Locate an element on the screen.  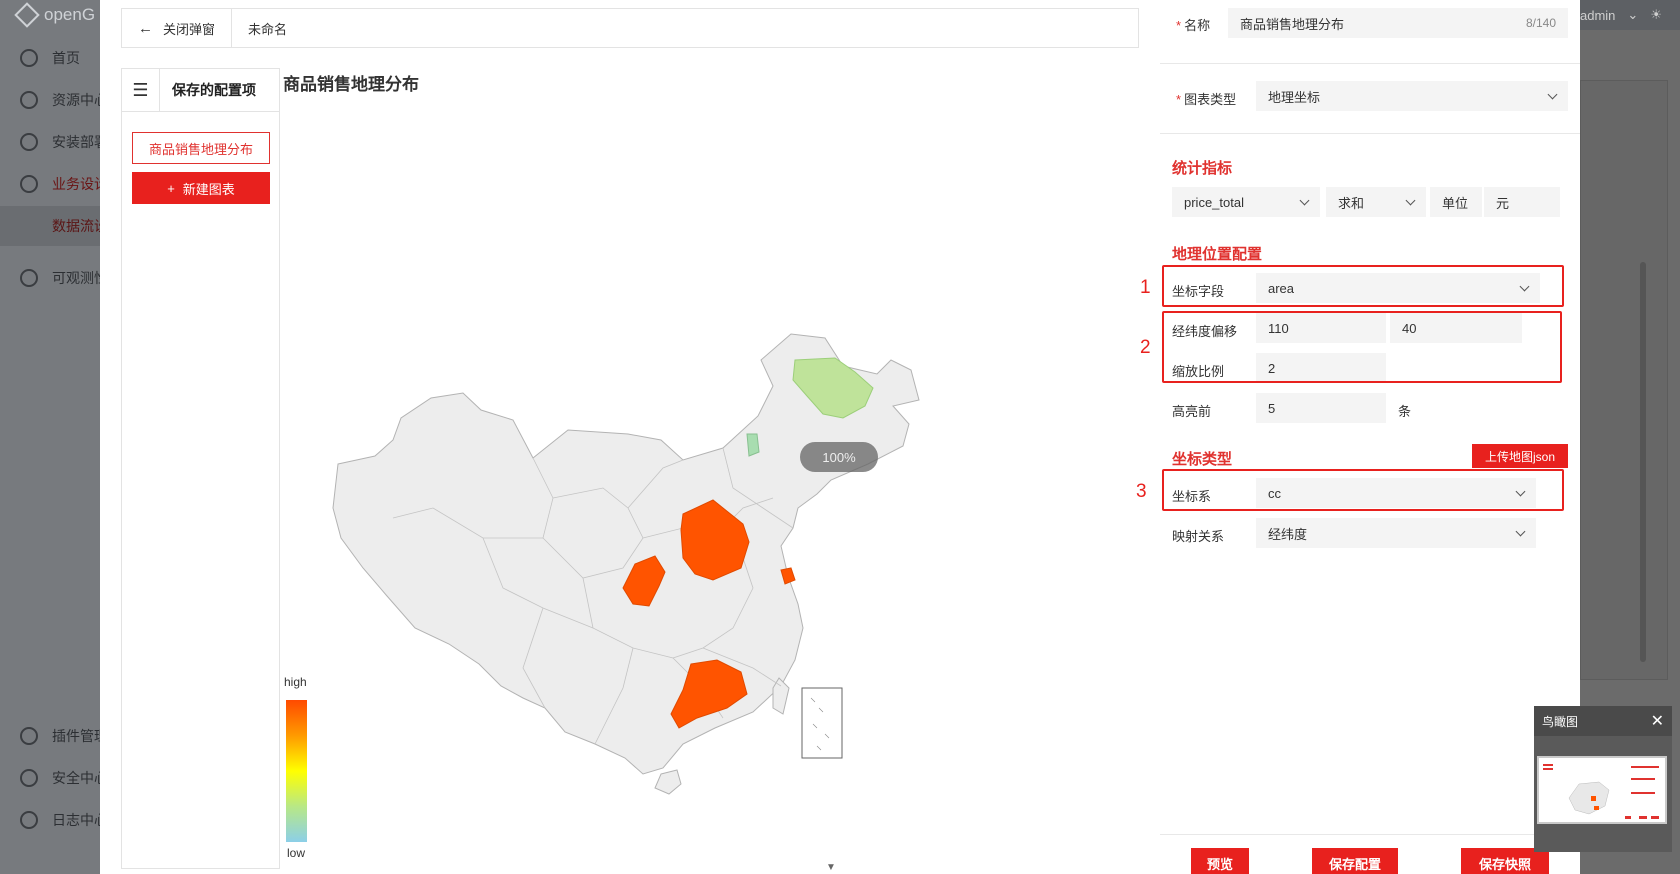
metric-field-select: price_total is located at coordinates (1246, 202).